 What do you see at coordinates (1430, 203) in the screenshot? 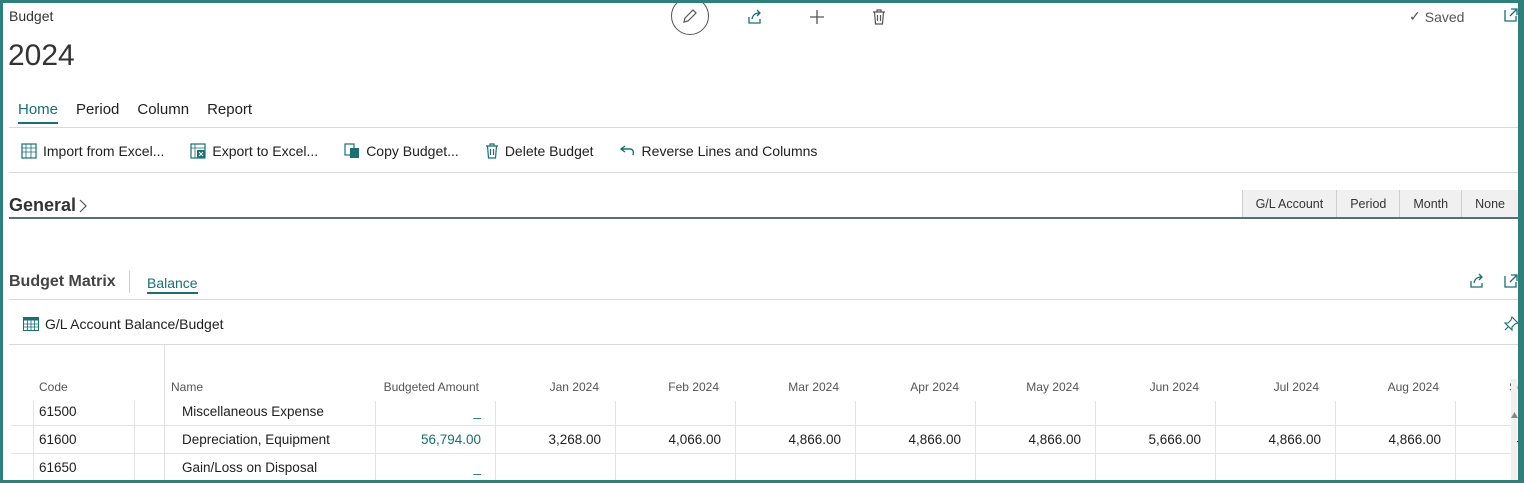
I see `segment-month: Month` at bounding box center [1430, 203].